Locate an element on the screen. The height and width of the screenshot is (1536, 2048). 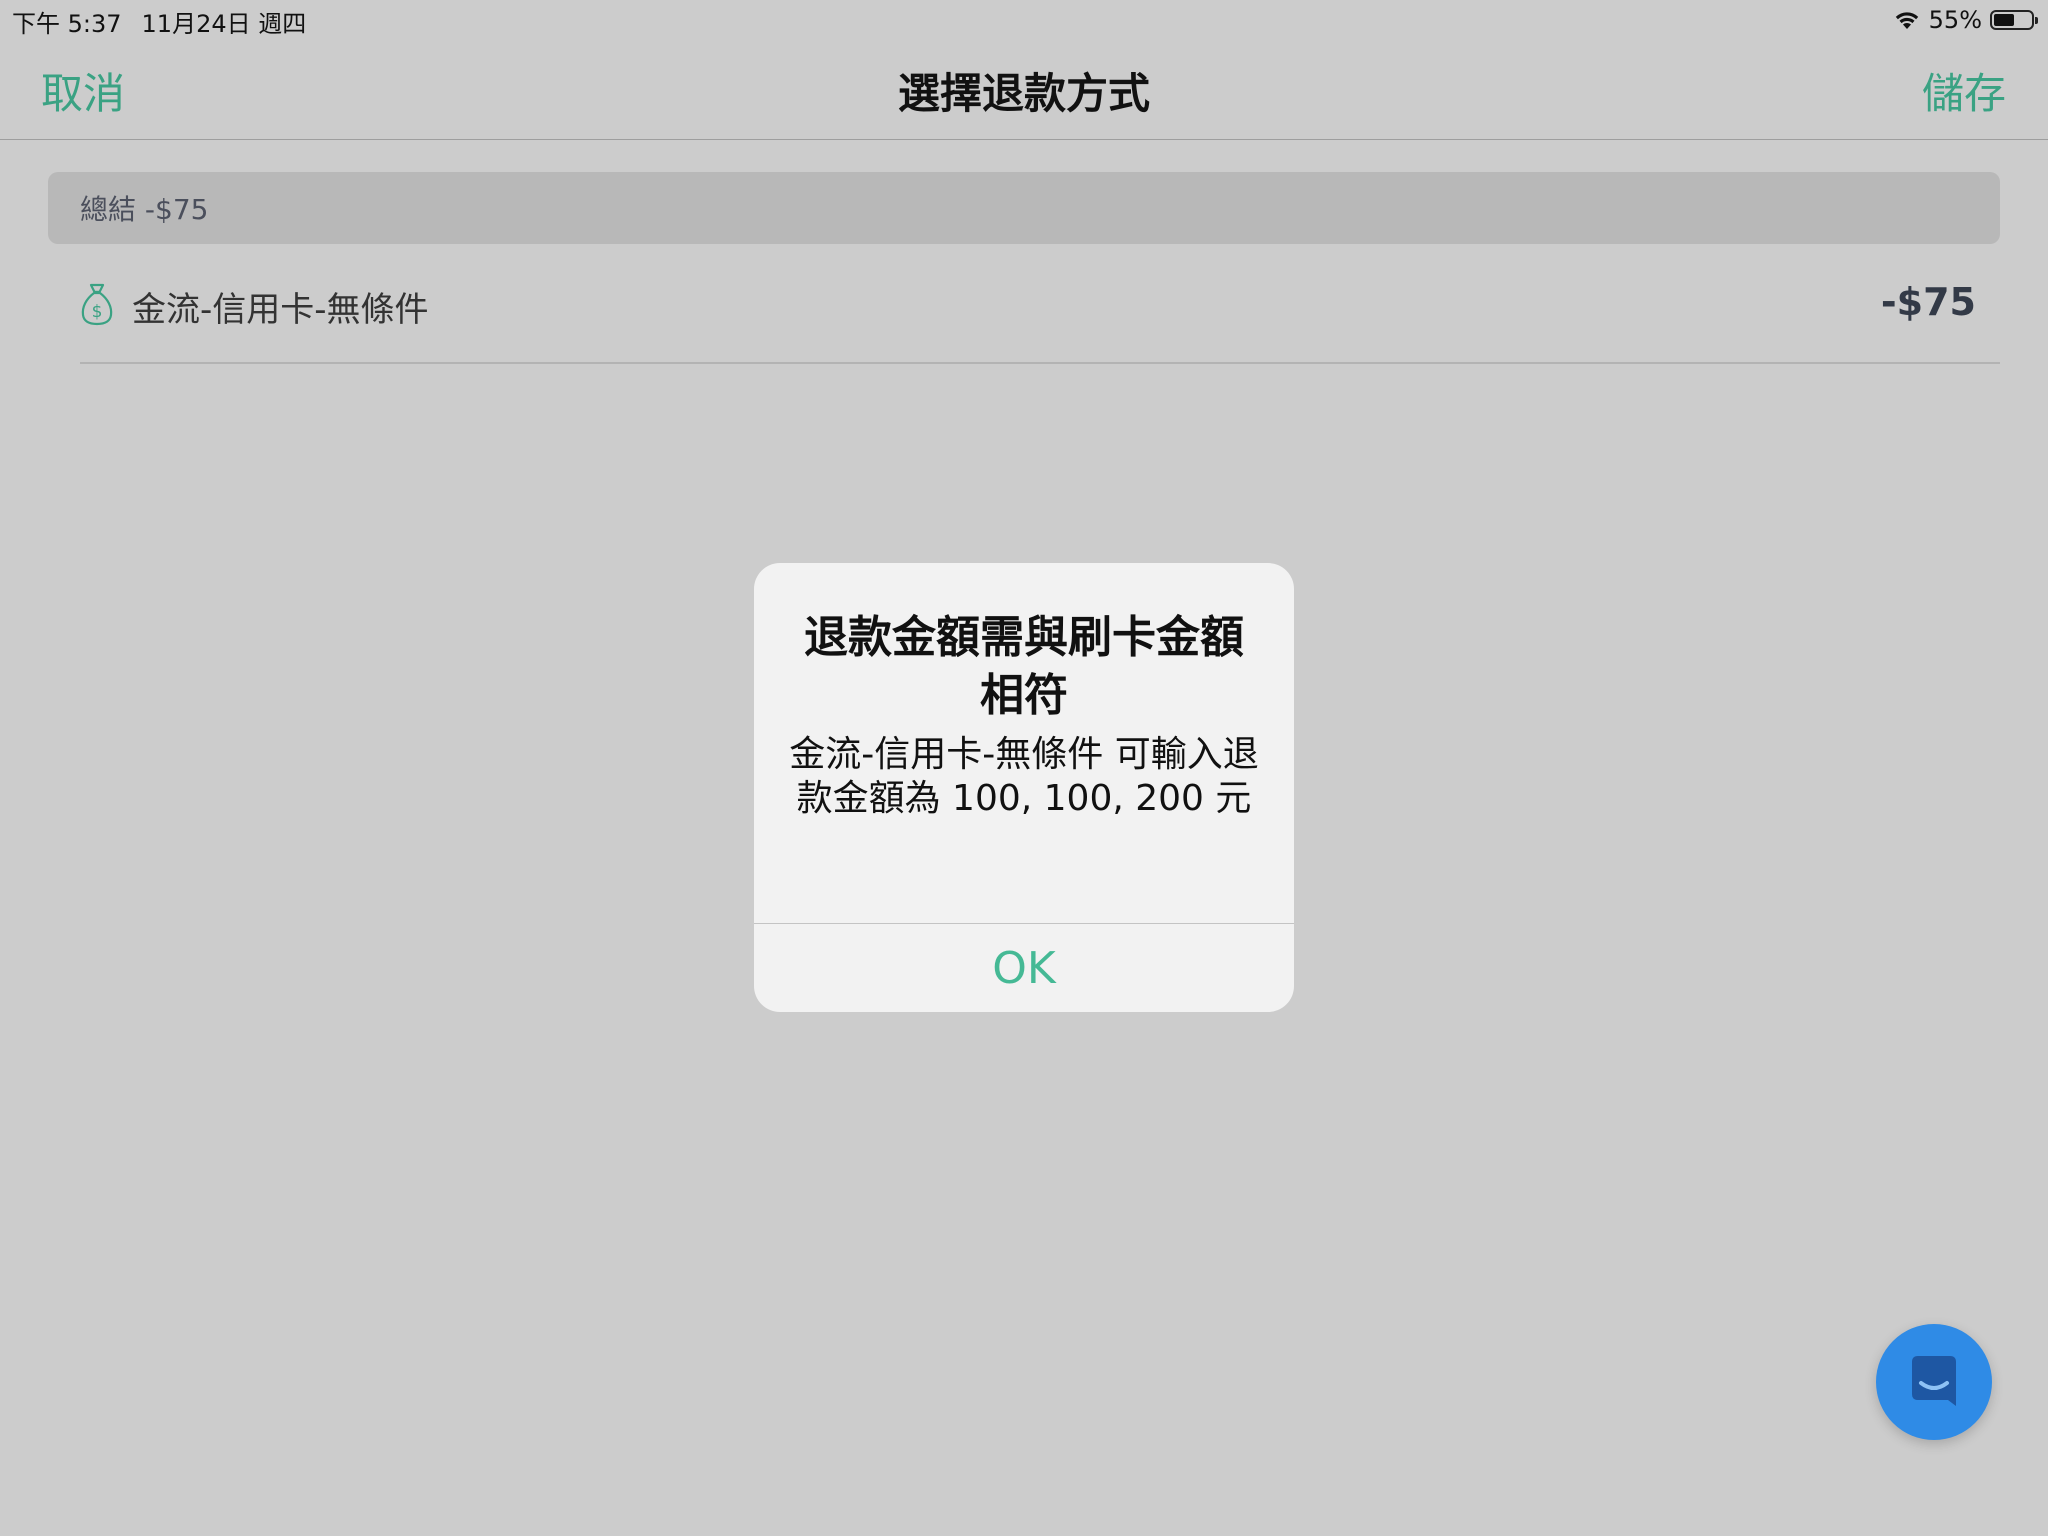
summary-label: 總結 -$75 is located at coordinates (144, 209).